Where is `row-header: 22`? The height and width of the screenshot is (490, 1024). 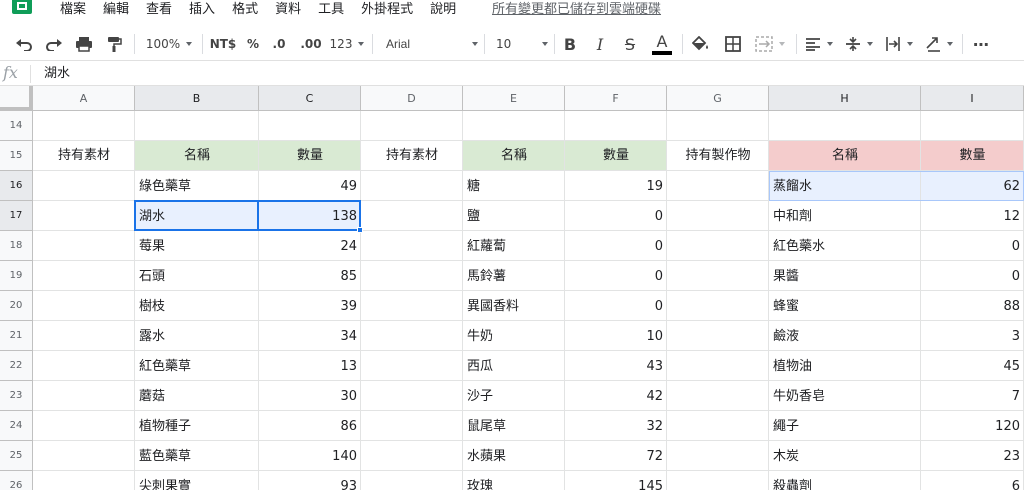
row-header: 22 is located at coordinates (16, 366).